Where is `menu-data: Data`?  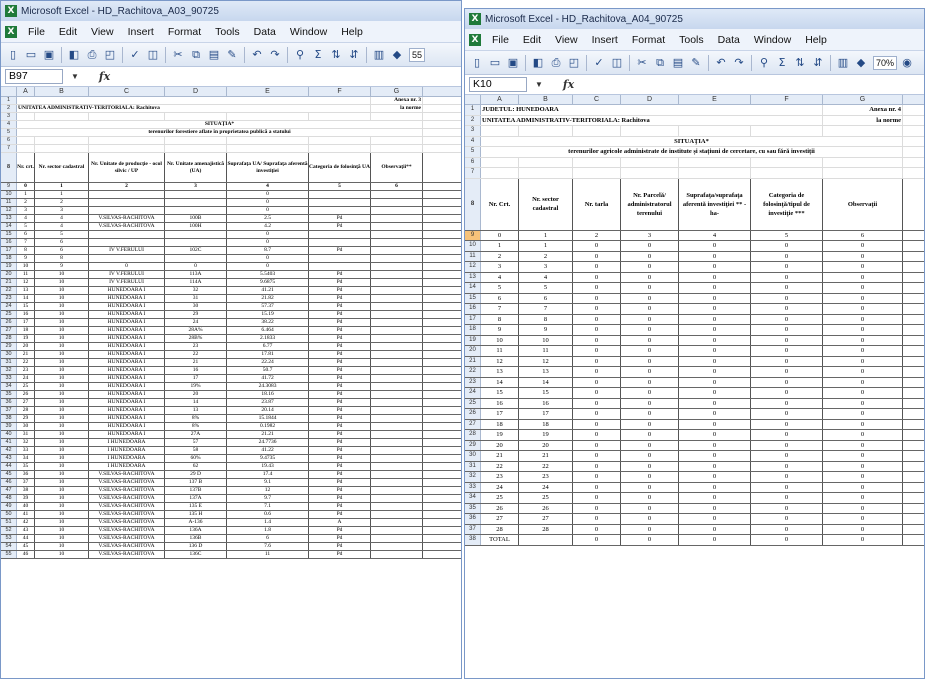 menu-data: Data is located at coordinates (265, 32).